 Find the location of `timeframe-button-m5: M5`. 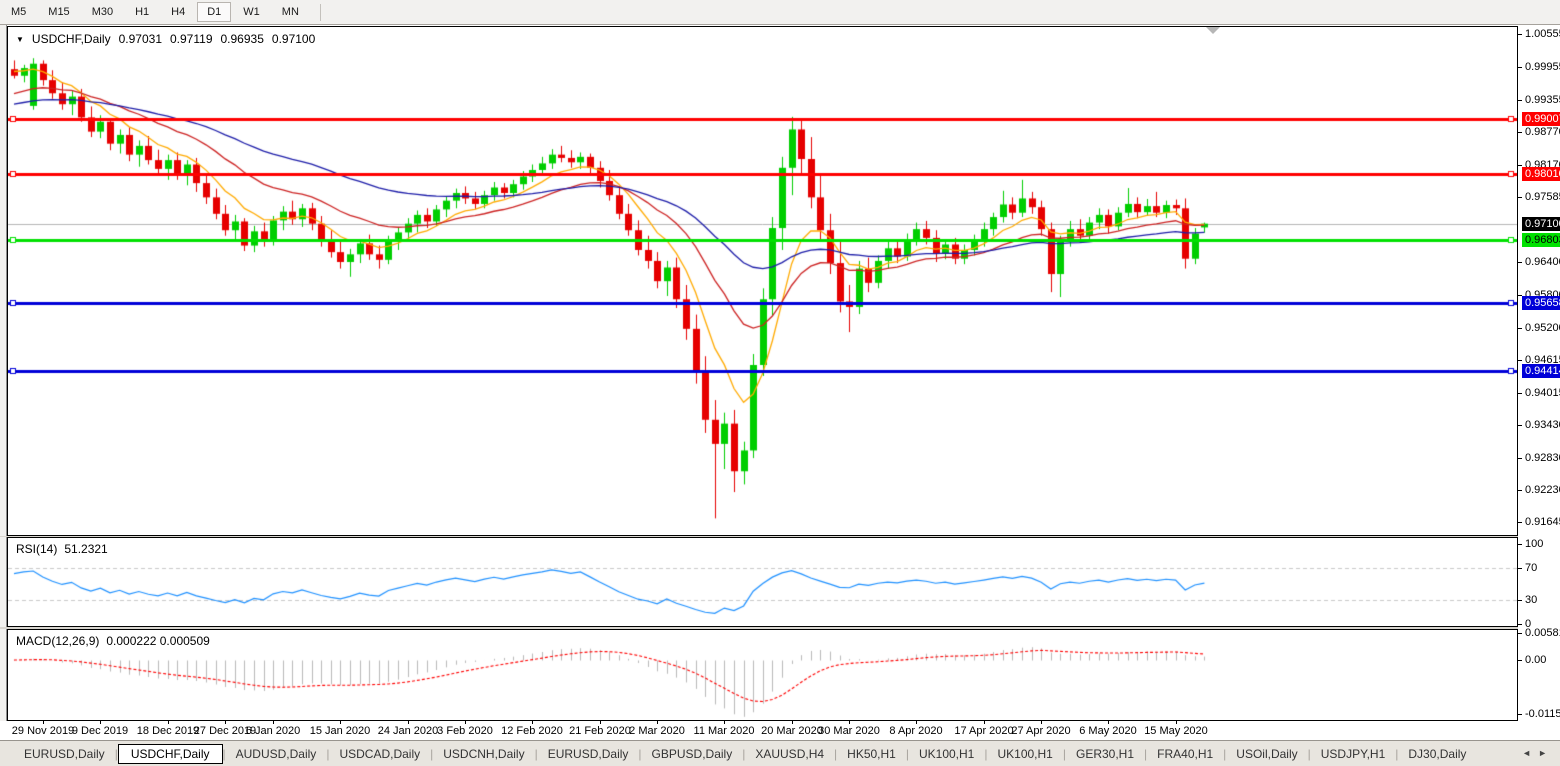

timeframe-button-m5: M5 is located at coordinates (18, 12).